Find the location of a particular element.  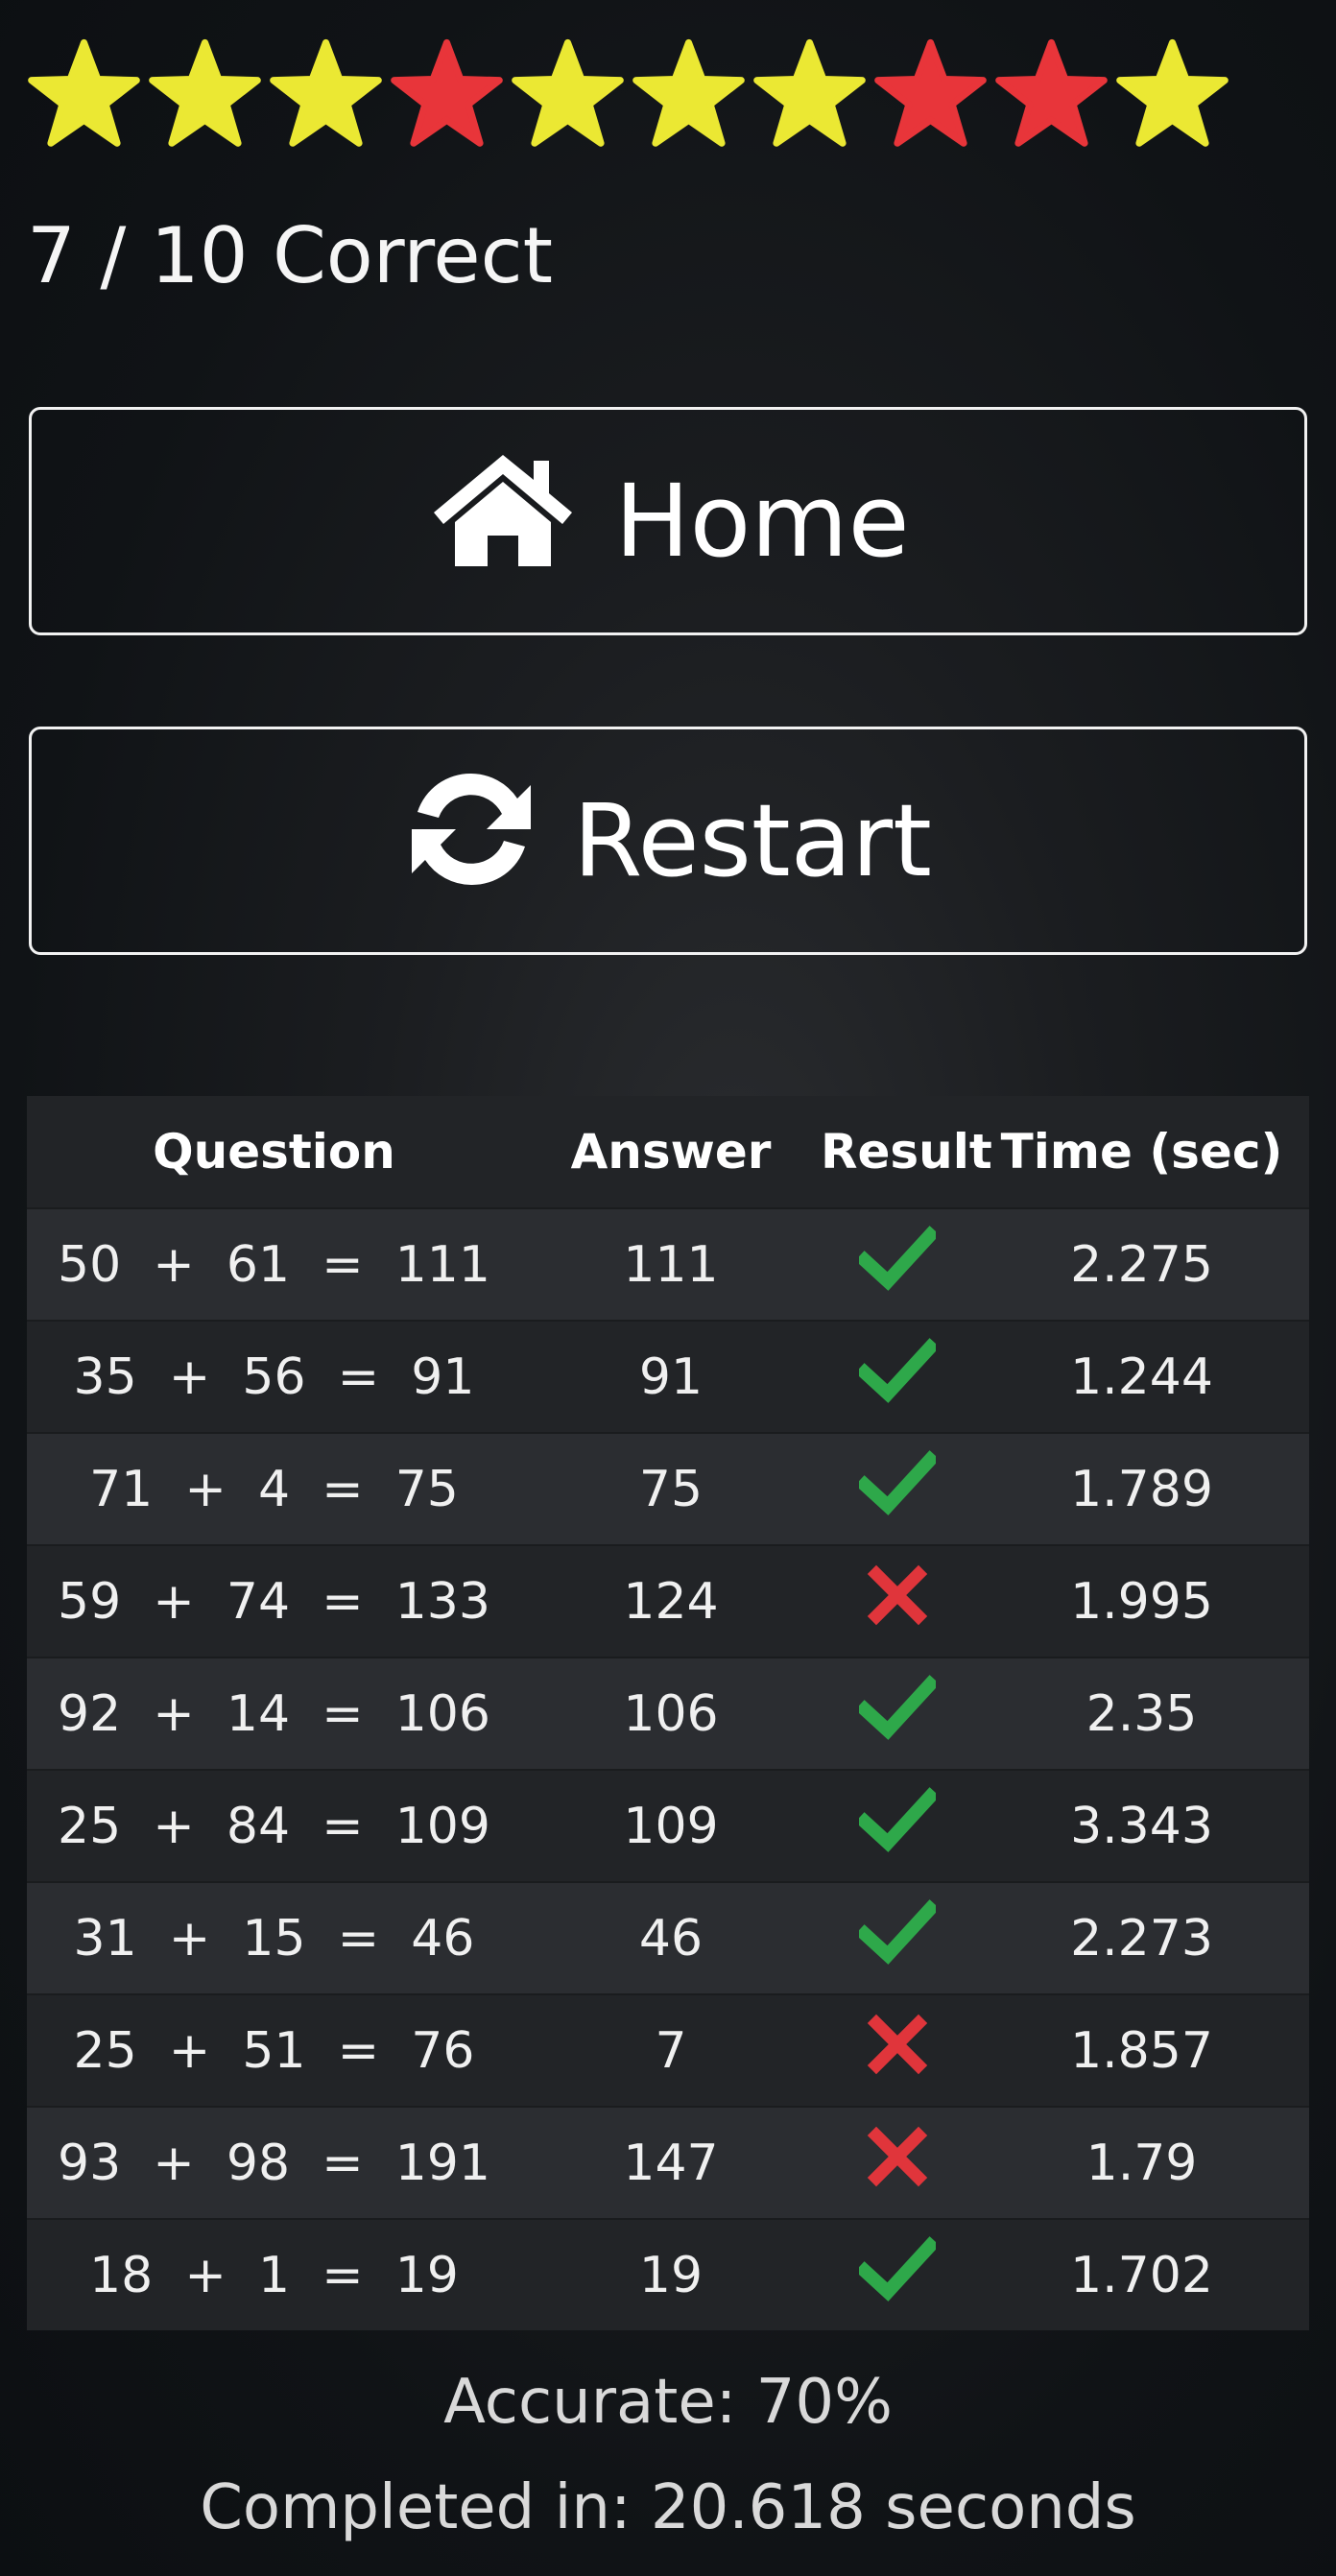

column-header-question: Question is located at coordinates (274, 1152).